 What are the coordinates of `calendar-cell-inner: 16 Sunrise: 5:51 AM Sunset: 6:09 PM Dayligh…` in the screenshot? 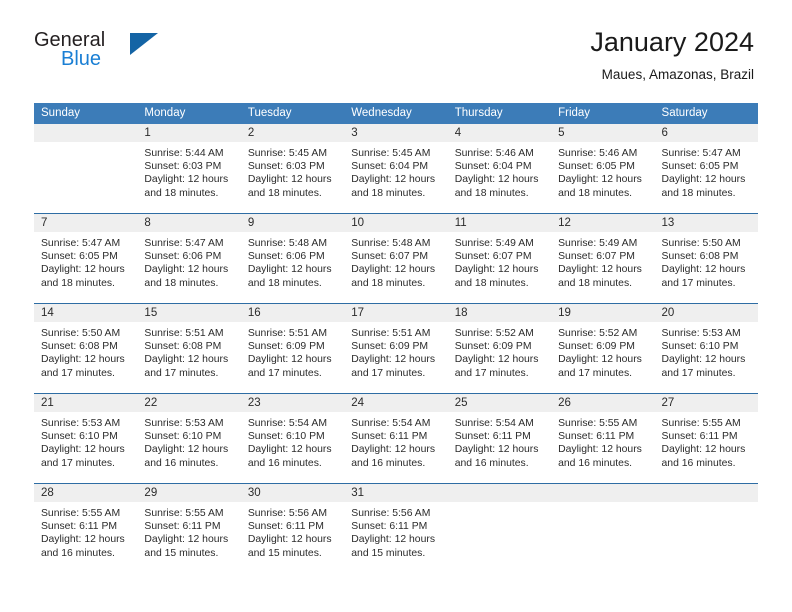 It's located at (292, 348).